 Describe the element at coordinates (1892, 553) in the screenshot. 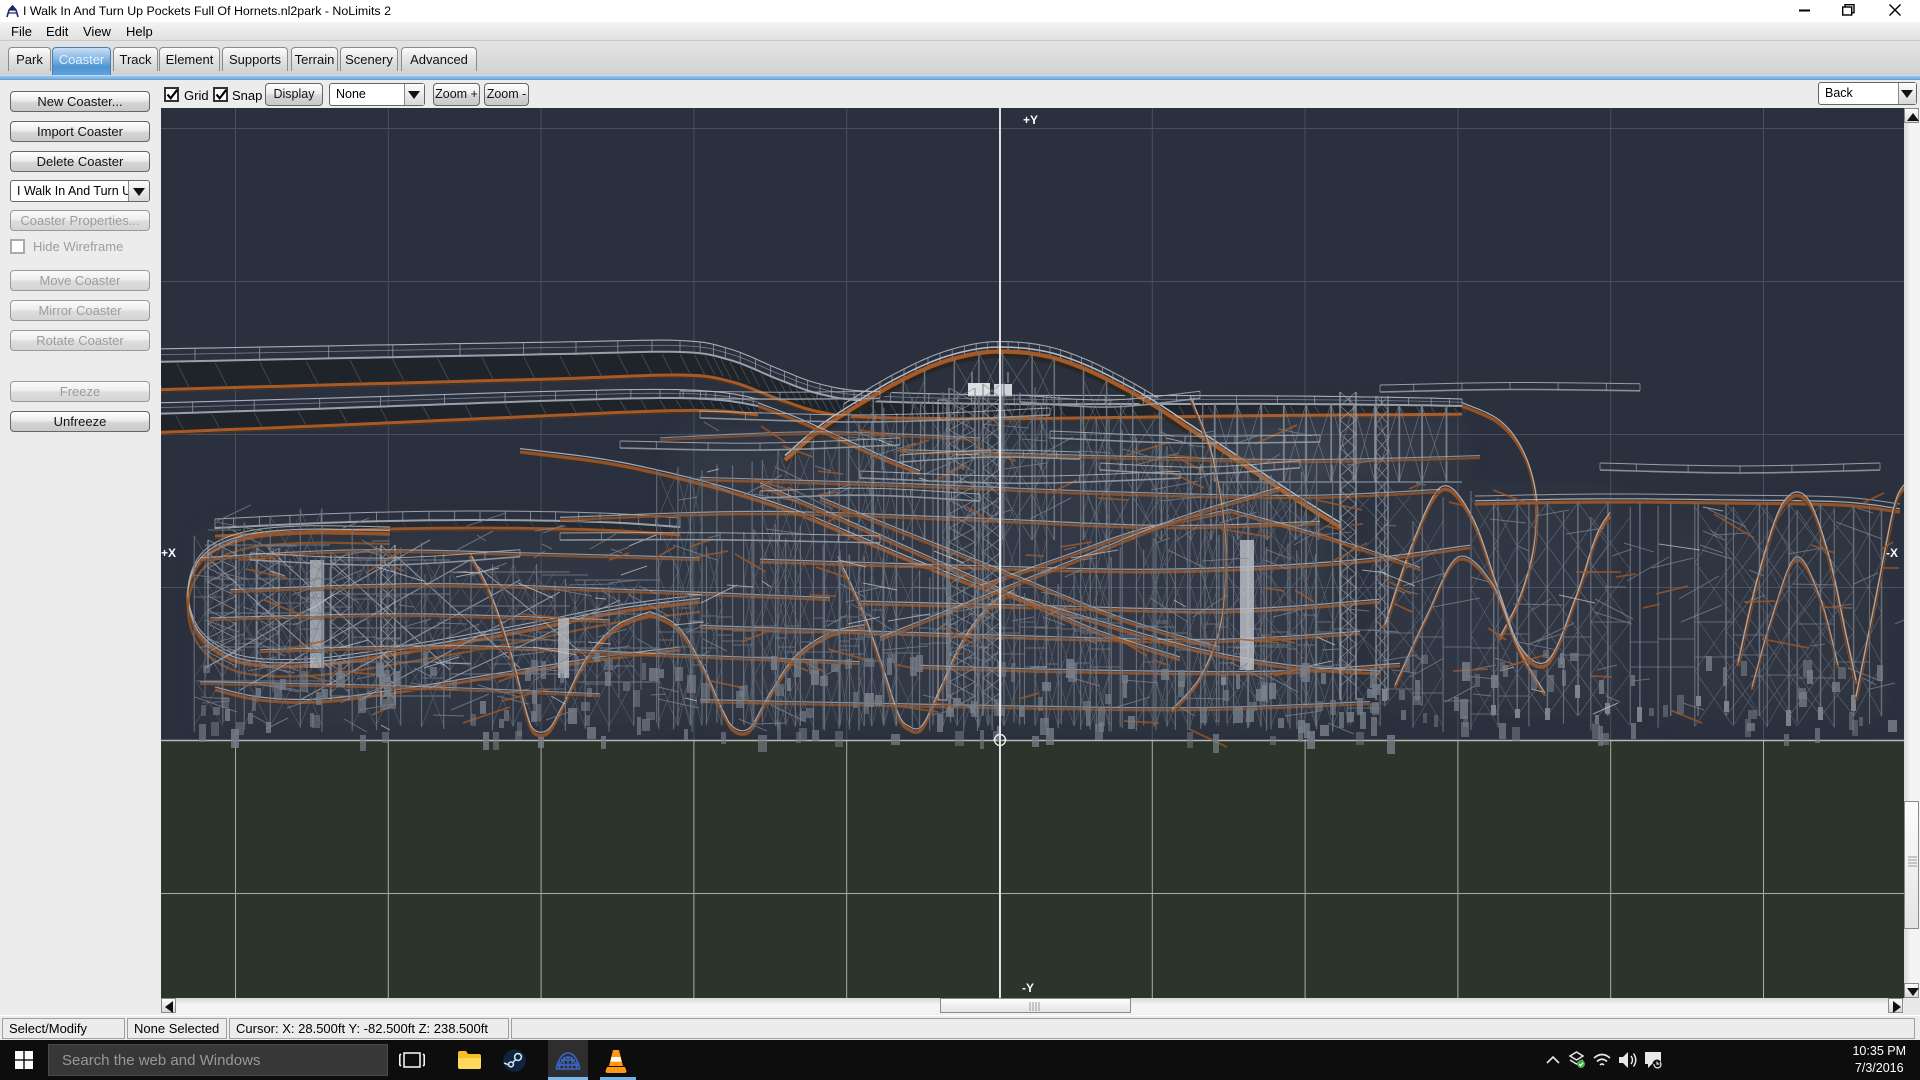

I see `svg-text: -X` at that location.